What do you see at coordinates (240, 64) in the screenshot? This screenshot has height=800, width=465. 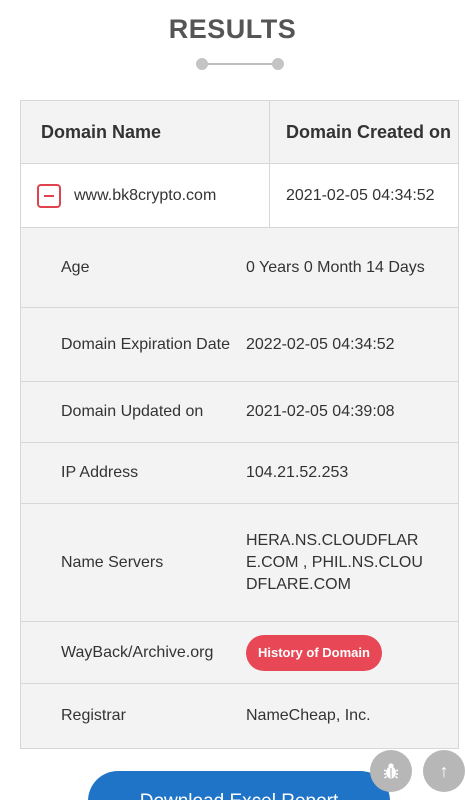 I see `title-divider` at bounding box center [240, 64].